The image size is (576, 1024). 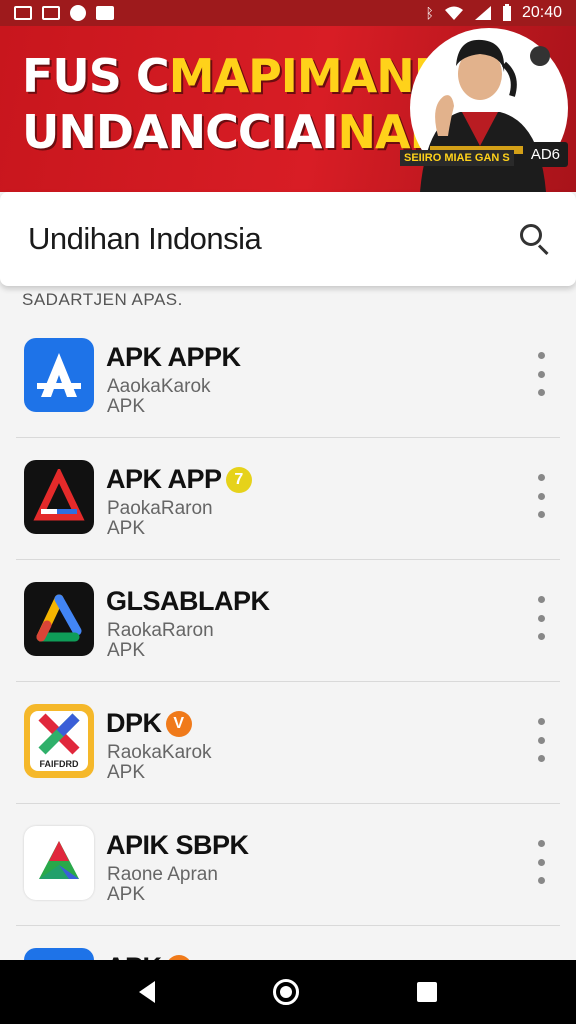 I want to click on list-item: APK APPK AaokaKarok APK, so click(x=288, y=377).